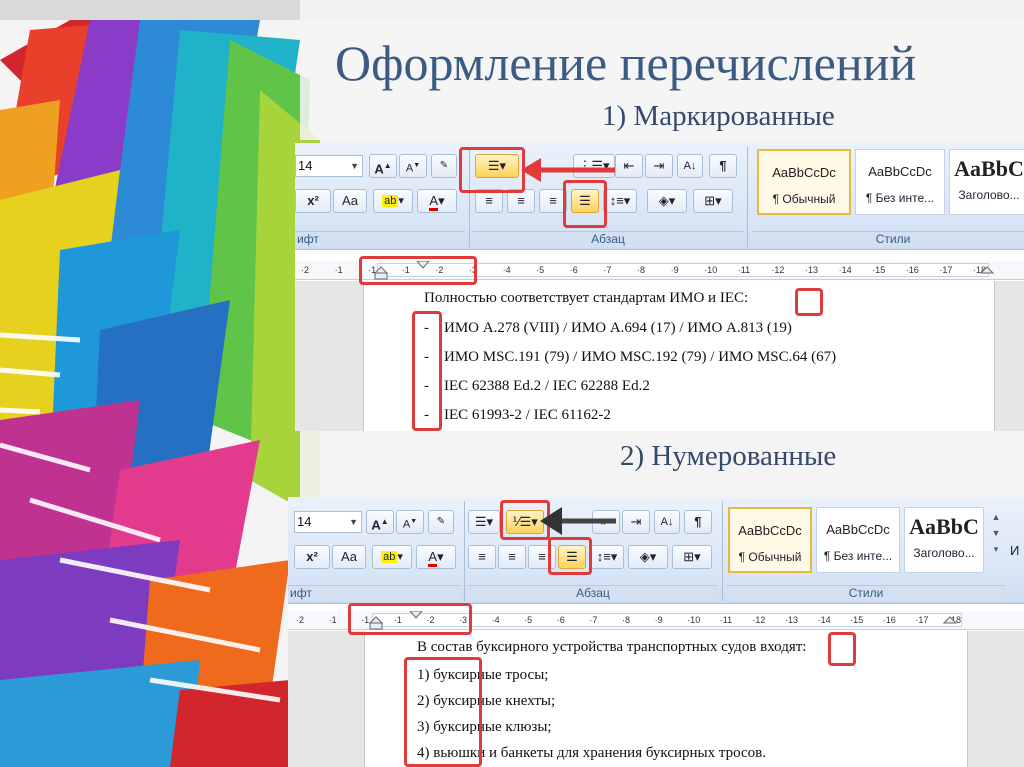 The height and width of the screenshot is (767, 1024). Describe the element at coordinates (996, 533) in the screenshot. I see `styles-scroll-icon: ▲ ▼ ▾` at that location.